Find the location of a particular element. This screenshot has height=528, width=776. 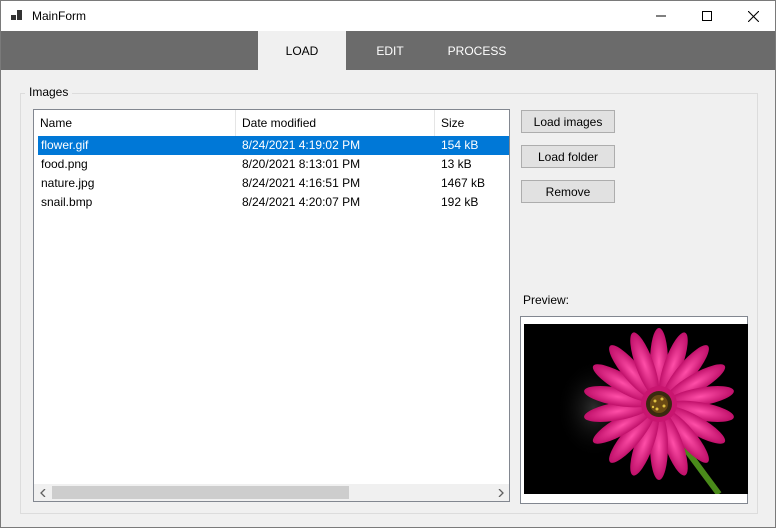

minimize-button is located at coordinates (661, 16).